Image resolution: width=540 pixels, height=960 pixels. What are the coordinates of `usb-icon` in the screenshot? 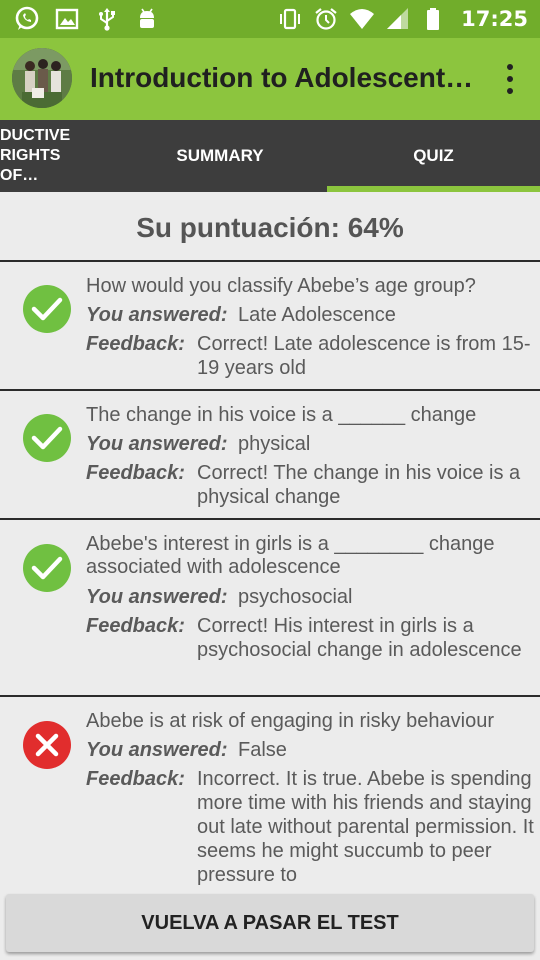 It's located at (107, 19).